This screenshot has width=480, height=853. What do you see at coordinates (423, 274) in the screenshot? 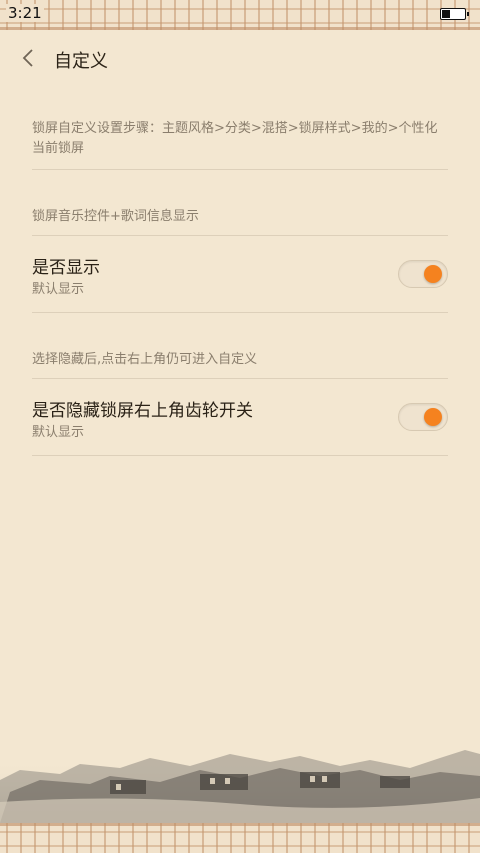
I see `show-toggle-switch` at bounding box center [423, 274].